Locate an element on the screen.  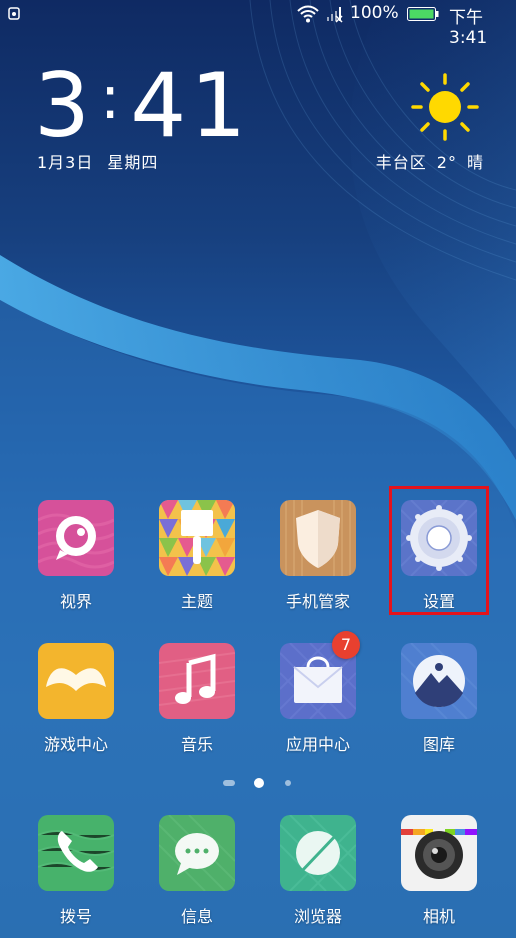
browser-icon is located at coordinates (318, 853).